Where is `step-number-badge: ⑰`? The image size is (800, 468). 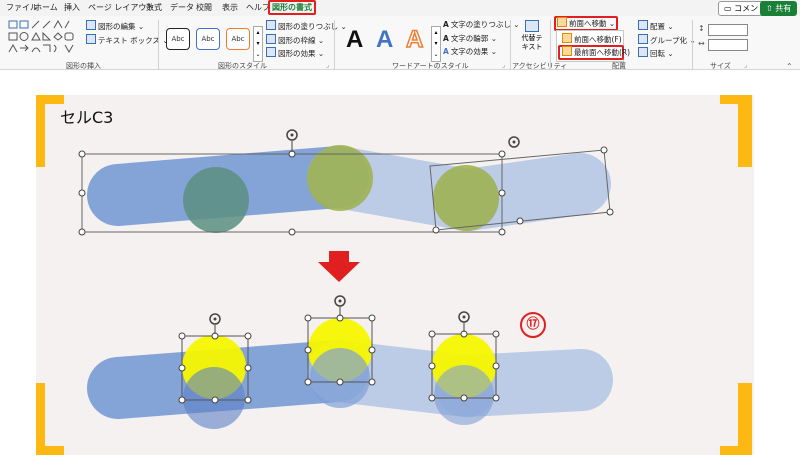 step-number-badge: ⑰ is located at coordinates (533, 325).